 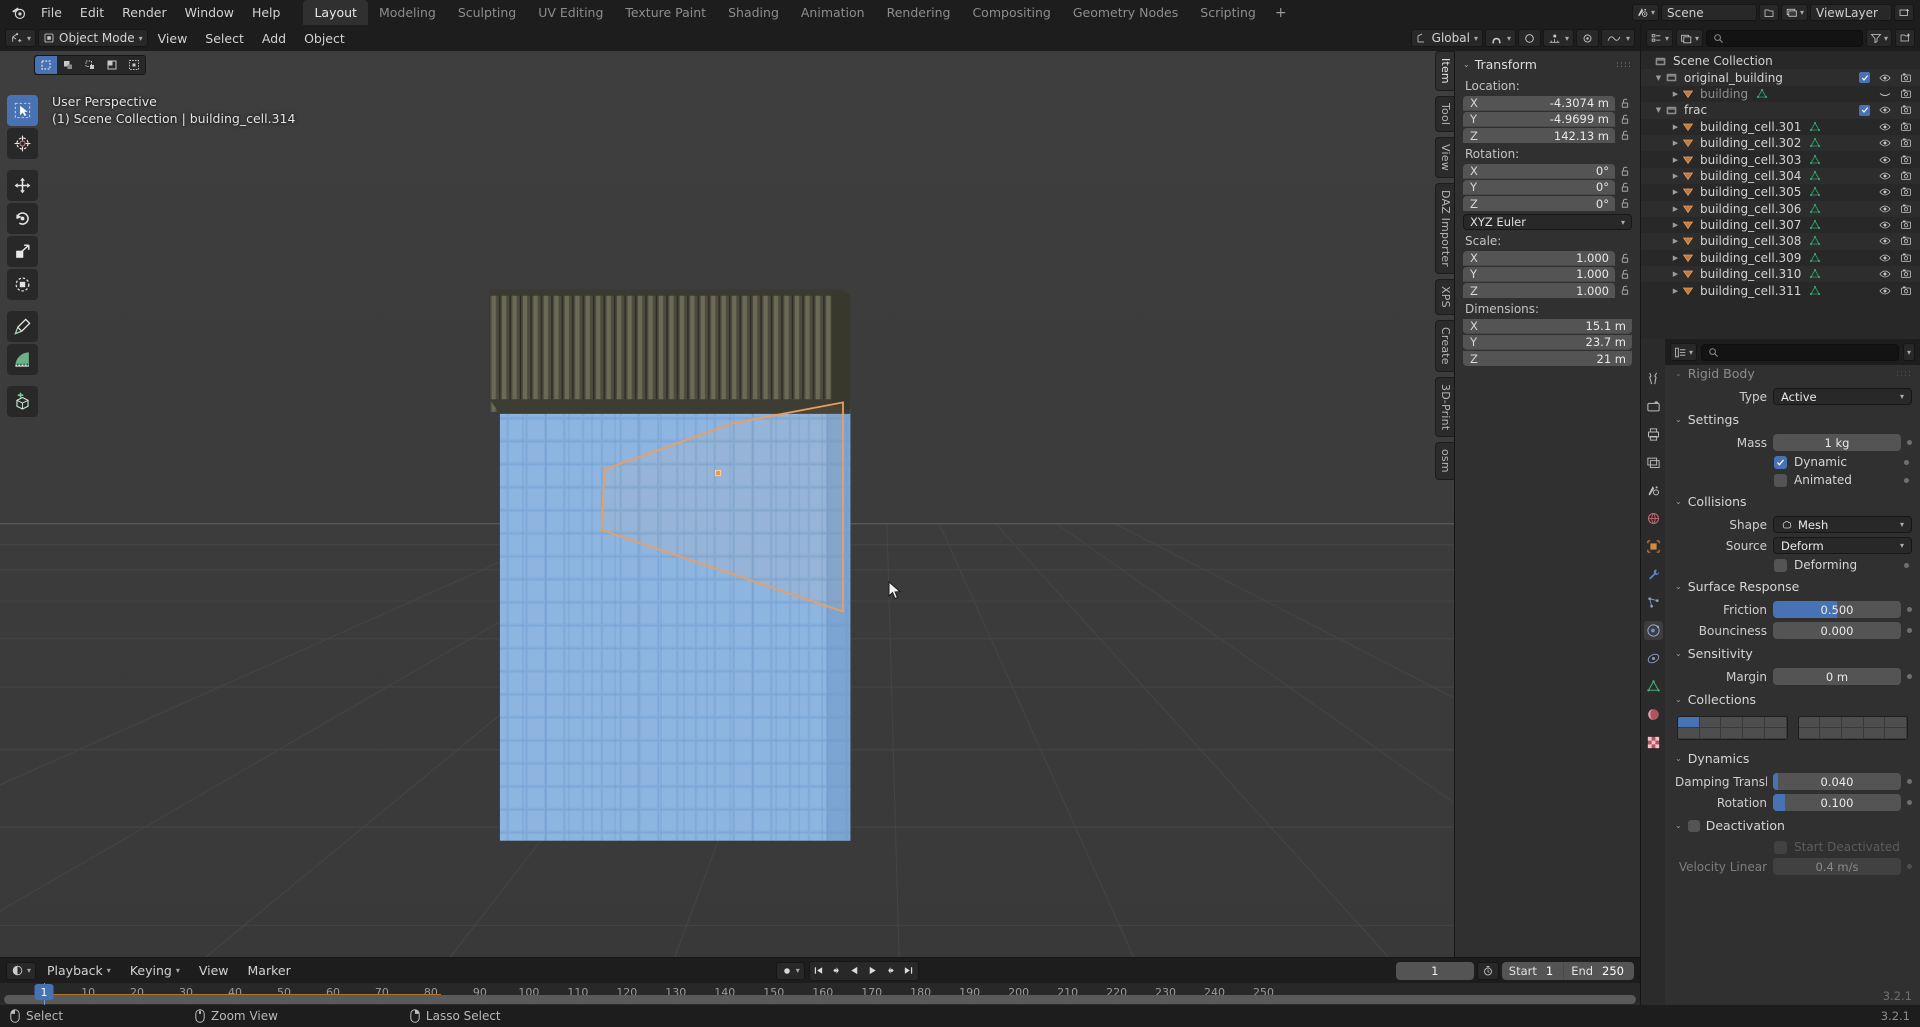 What do you see at coordinates (1792, 653) in the screenshot?
I see `sensitivity-section-header: ⌄ Sensitivity` at bounding box center [1792, 653].